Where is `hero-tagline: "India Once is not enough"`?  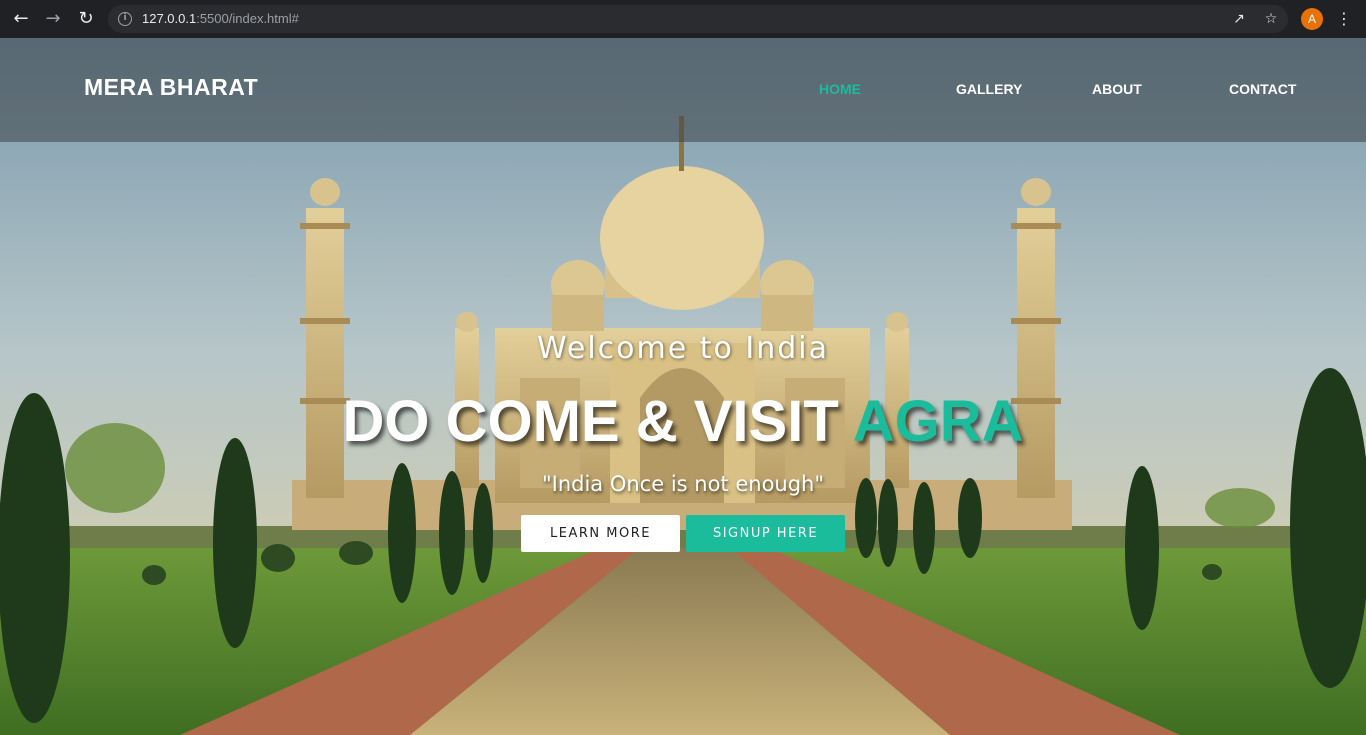 hero-tagline: "India Once is not enough" is located at coordinates (683, 484).